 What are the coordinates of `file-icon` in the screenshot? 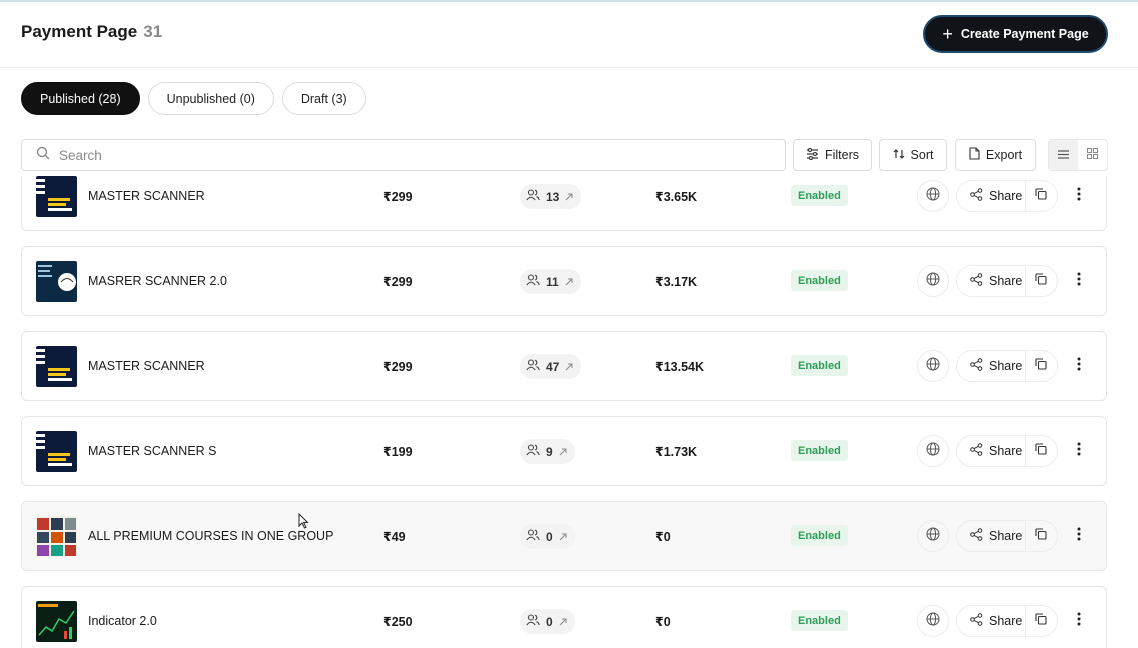 It's located at (974, 155).